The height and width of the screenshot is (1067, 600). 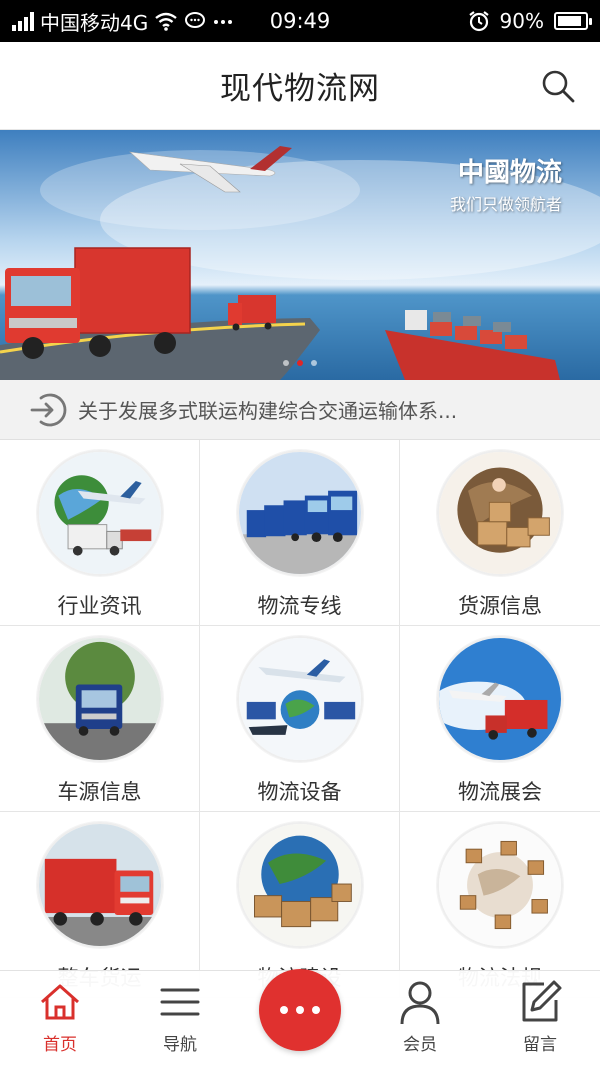 What do you see at coordinates (99, 606) in the screenshot?
I see `category-label: 行业资讯` at bounding box center [99, 606].